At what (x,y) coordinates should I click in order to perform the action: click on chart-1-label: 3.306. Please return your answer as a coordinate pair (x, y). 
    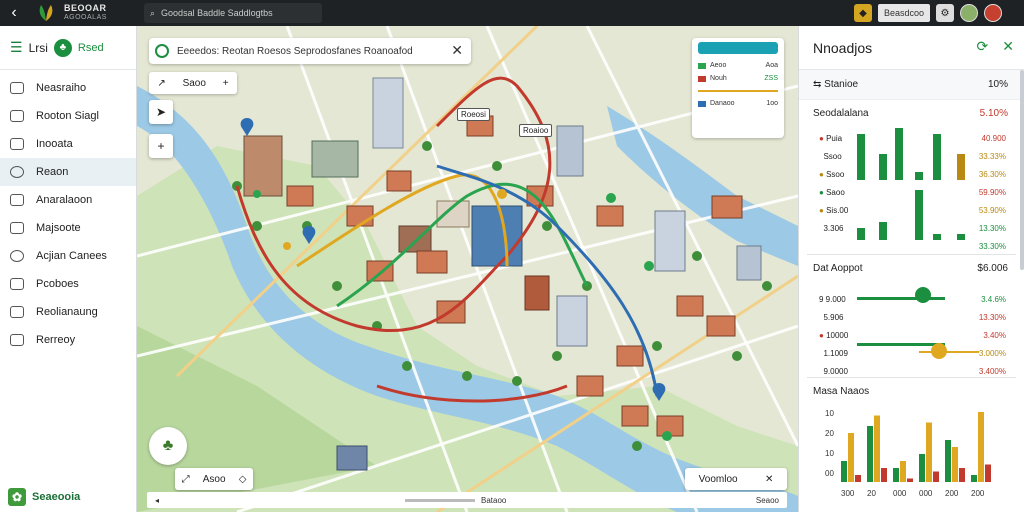
    Looking at the image, I should click on (833, 228).